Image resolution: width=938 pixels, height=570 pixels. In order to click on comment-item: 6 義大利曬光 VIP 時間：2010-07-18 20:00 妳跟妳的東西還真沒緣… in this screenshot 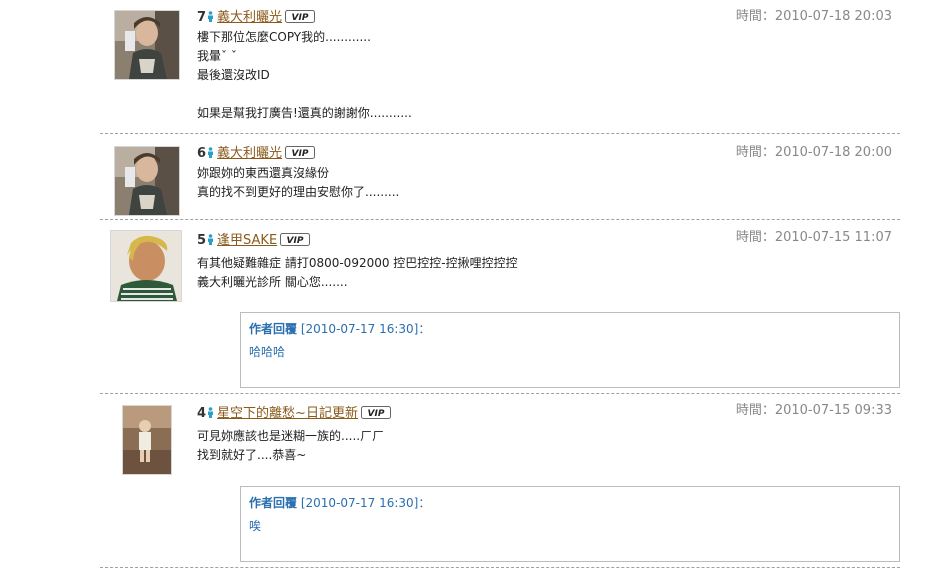, I will do `click(500, 180)`.